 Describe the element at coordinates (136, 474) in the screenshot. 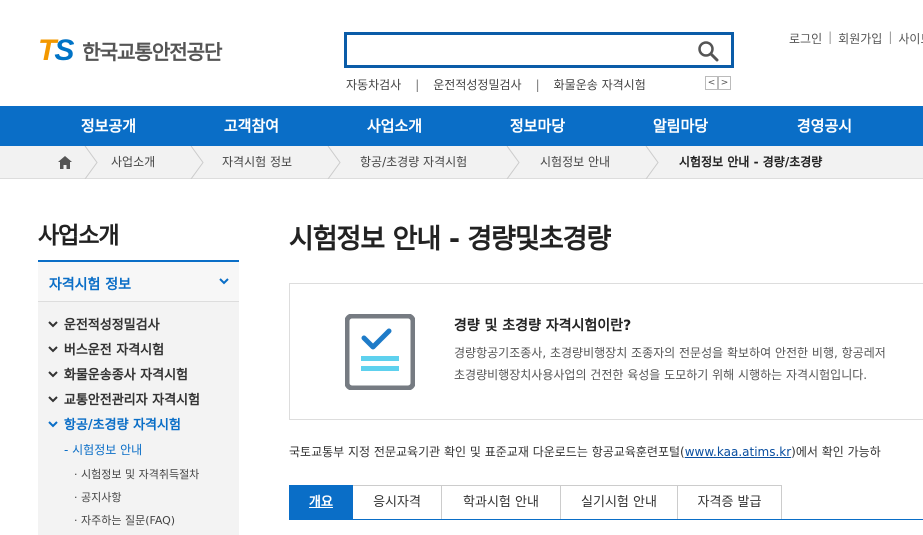

I see `lnb-sub2-procedure: · 시험정보 및 자격취득절차` at that location.